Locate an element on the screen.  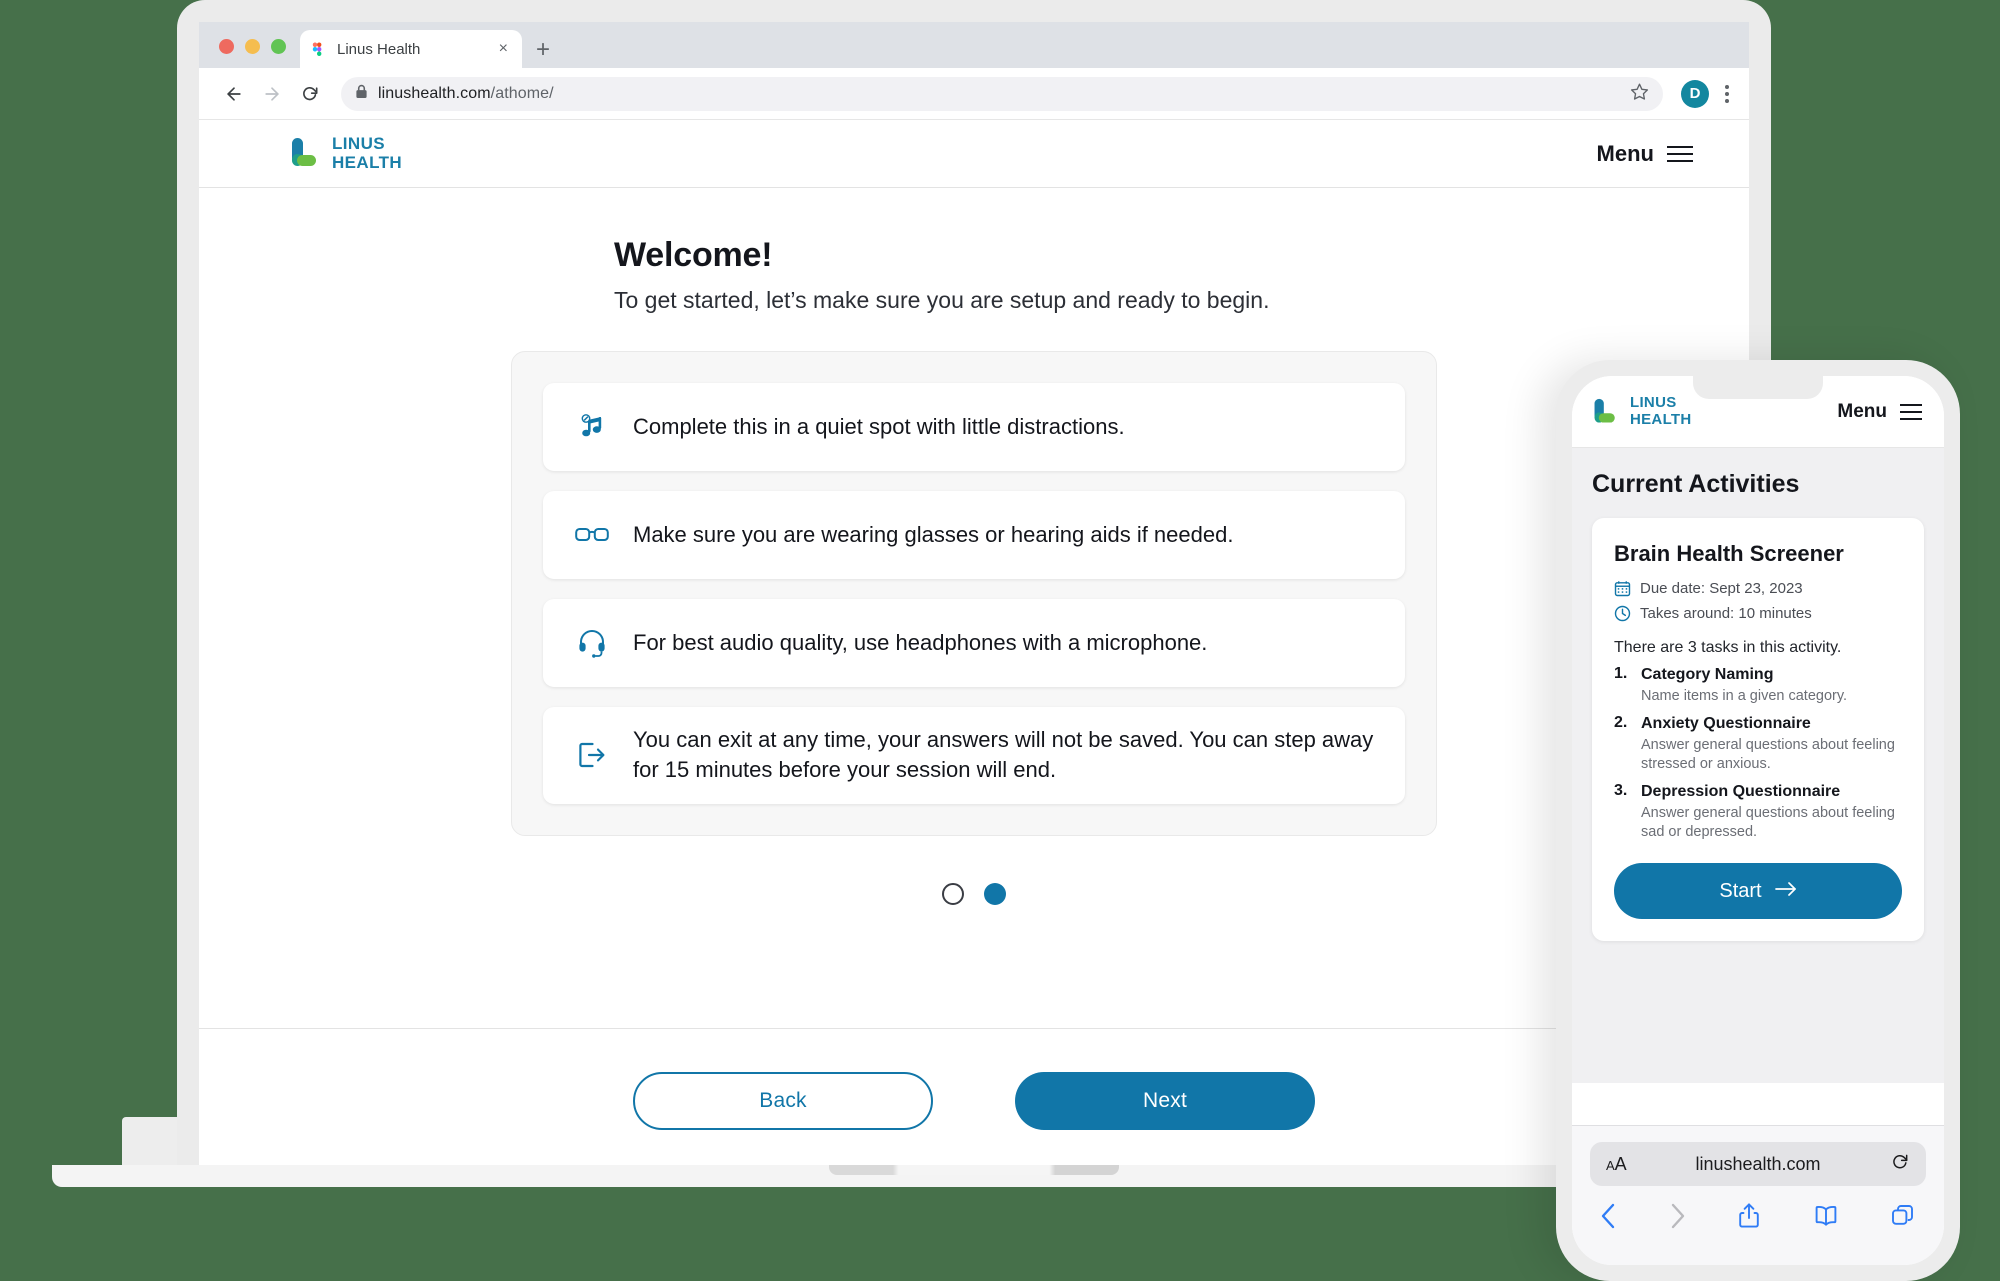
phone-menu-label: Menu is located at coordinates (1862, 411).